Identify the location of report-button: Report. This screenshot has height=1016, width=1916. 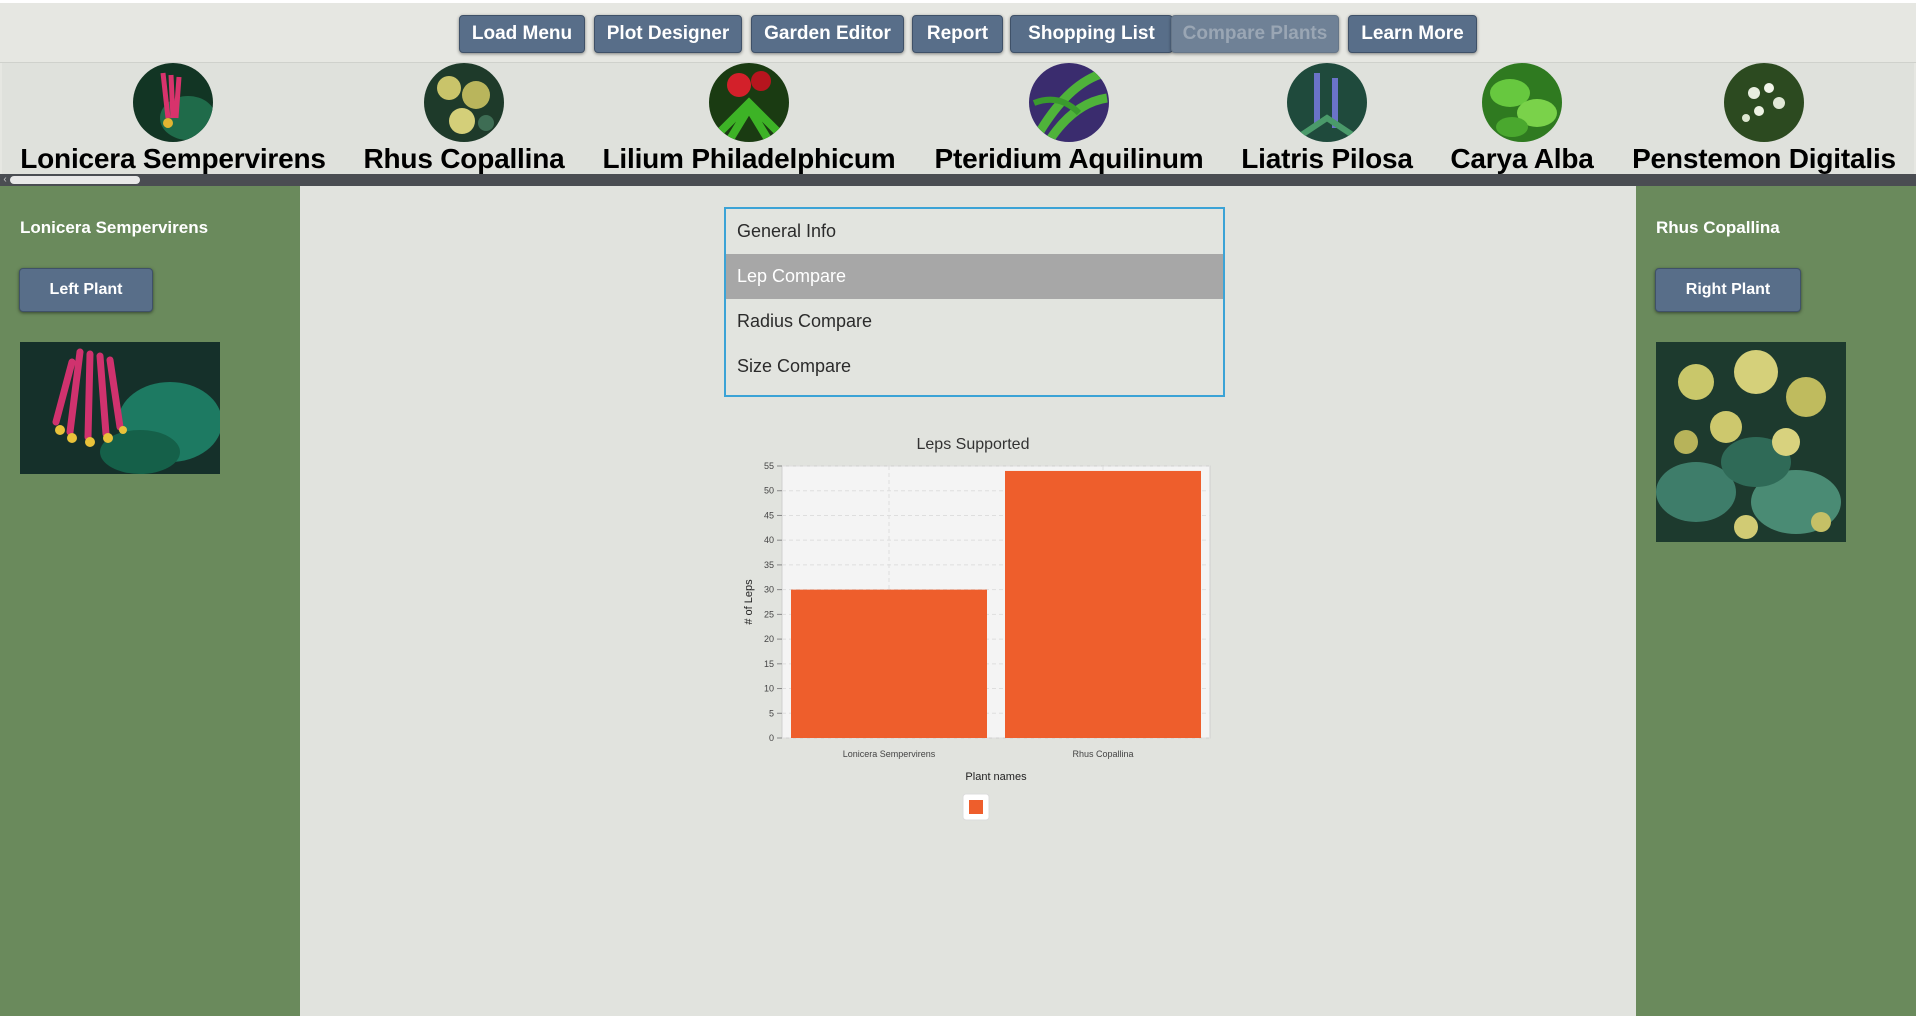
(957, 34).